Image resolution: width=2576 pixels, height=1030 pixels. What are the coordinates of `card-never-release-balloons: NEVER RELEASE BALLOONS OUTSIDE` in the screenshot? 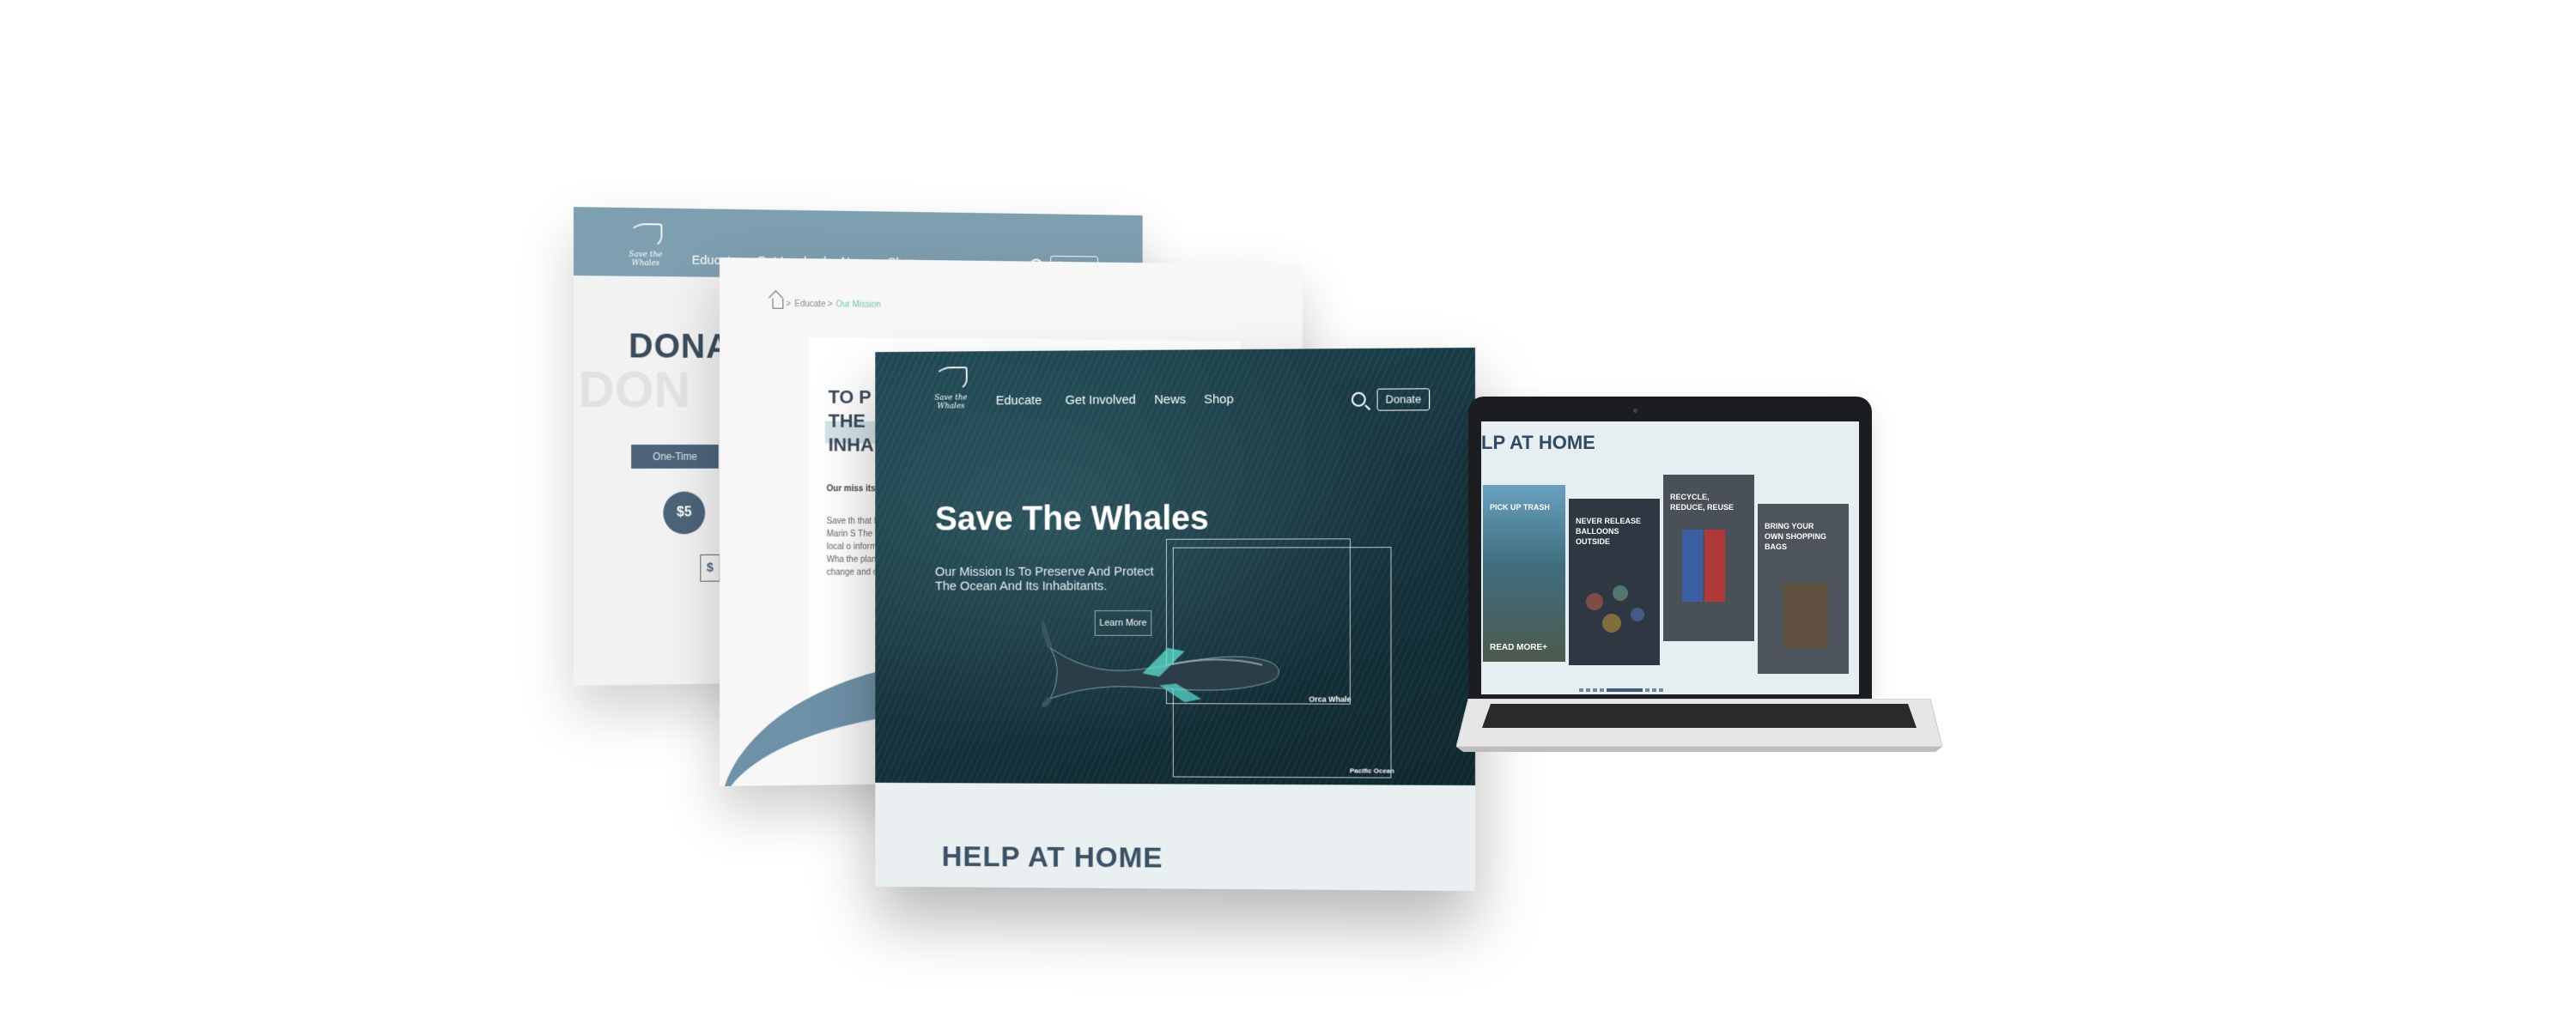 It's located at (1614, 582).